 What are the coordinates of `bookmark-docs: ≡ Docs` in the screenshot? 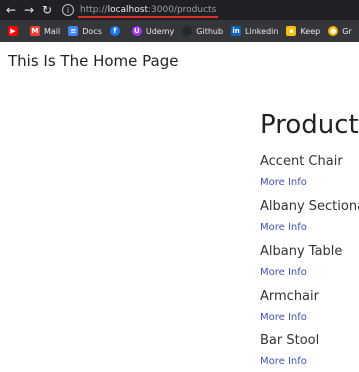 It's located at (85, 31).